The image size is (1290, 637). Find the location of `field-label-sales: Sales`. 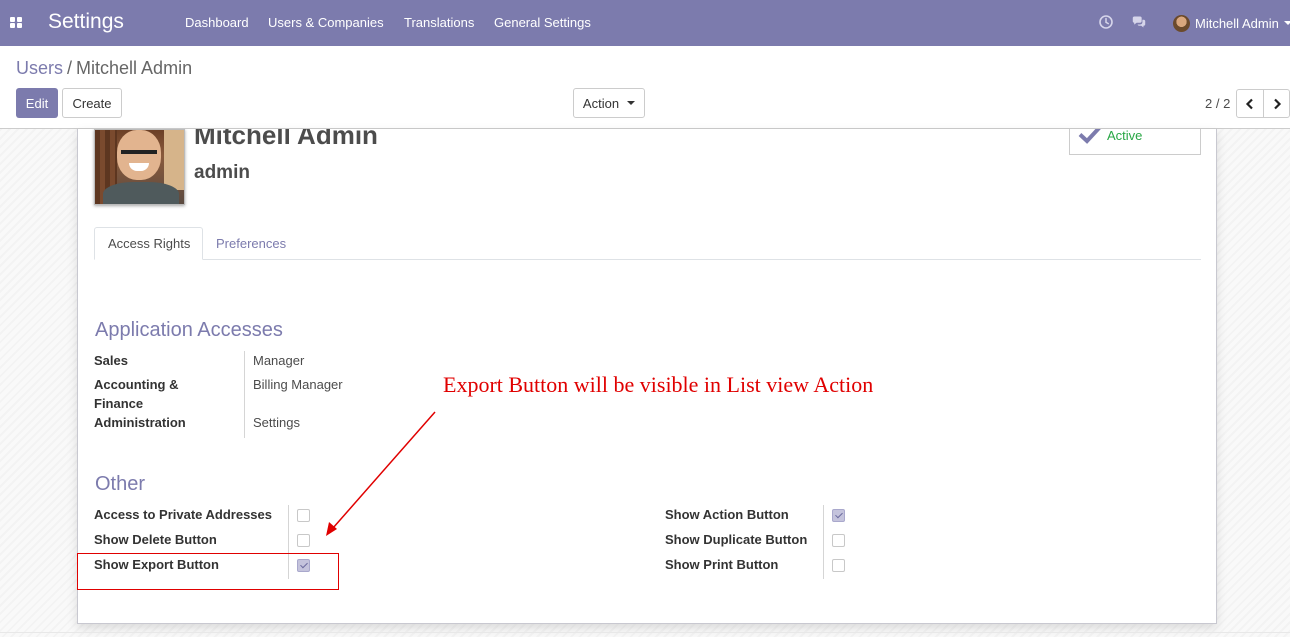

field-label-sales: Sales is located at coordinates (111, 360).